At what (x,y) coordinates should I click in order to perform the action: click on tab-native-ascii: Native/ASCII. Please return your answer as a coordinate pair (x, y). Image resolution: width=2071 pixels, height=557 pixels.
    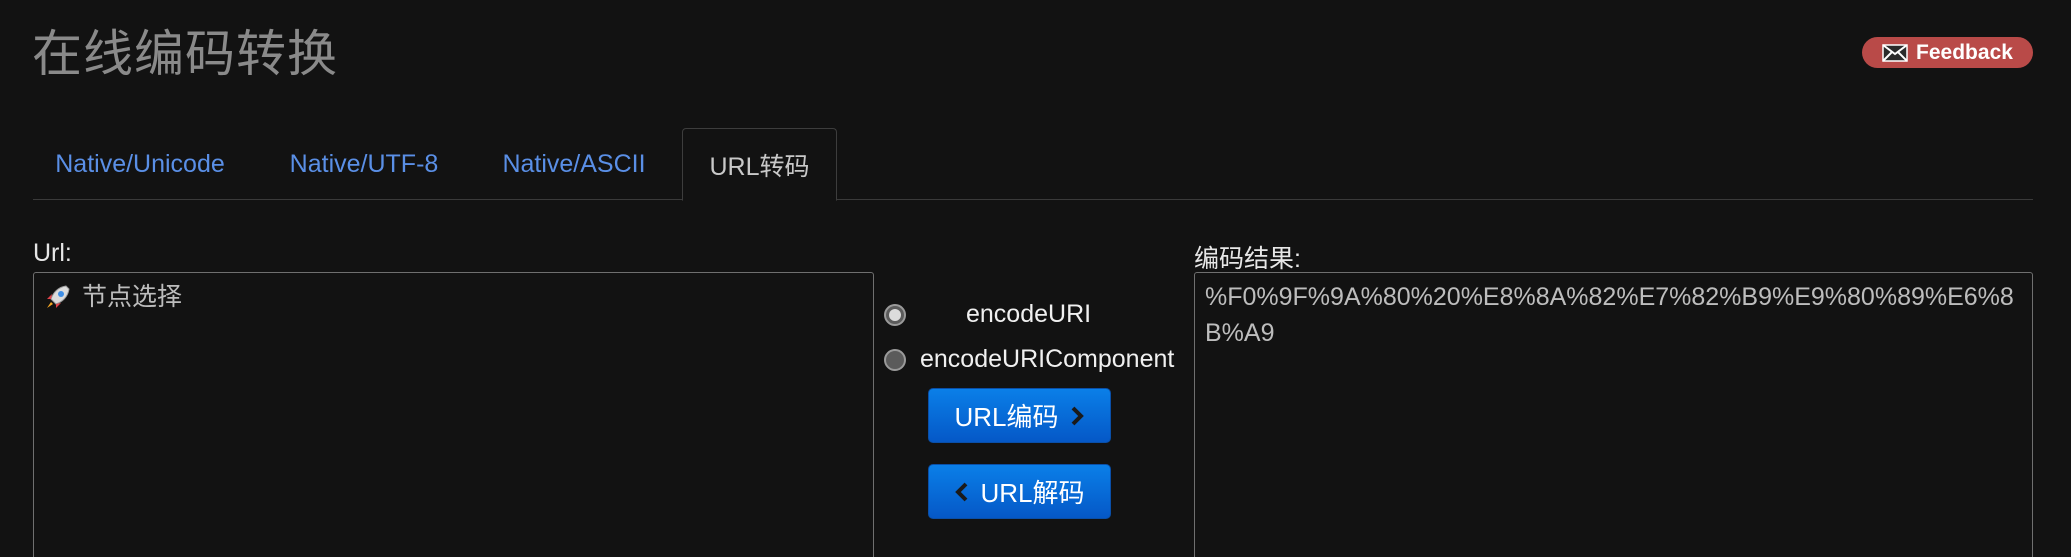
    Looking at the image, I should click on (574, 164).